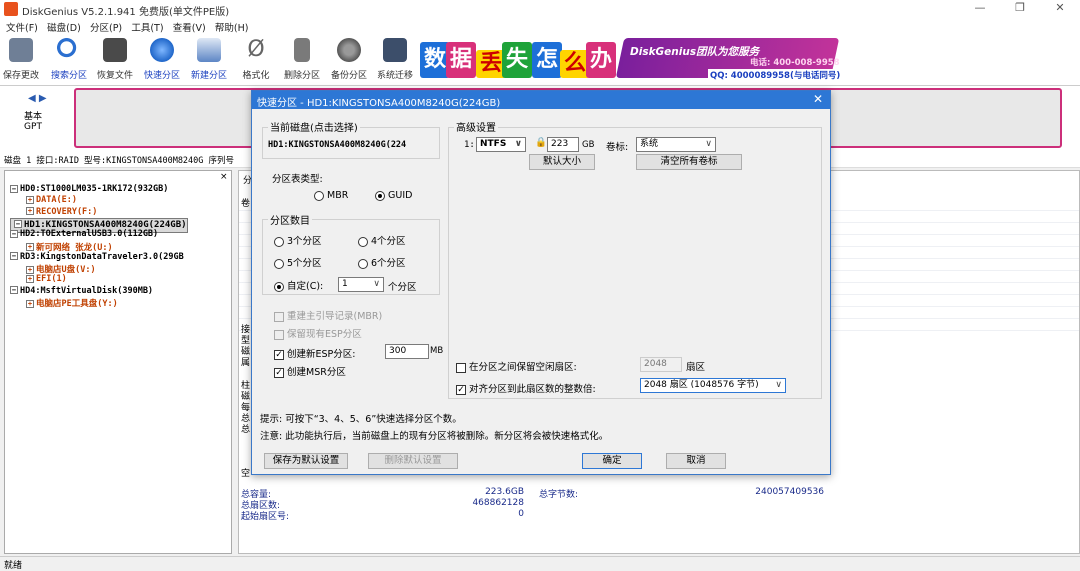 Image resolution: width=1080 pixels, height=571 pixels. I want to click on toolbar-label: 备份分区, so click(348, 76).